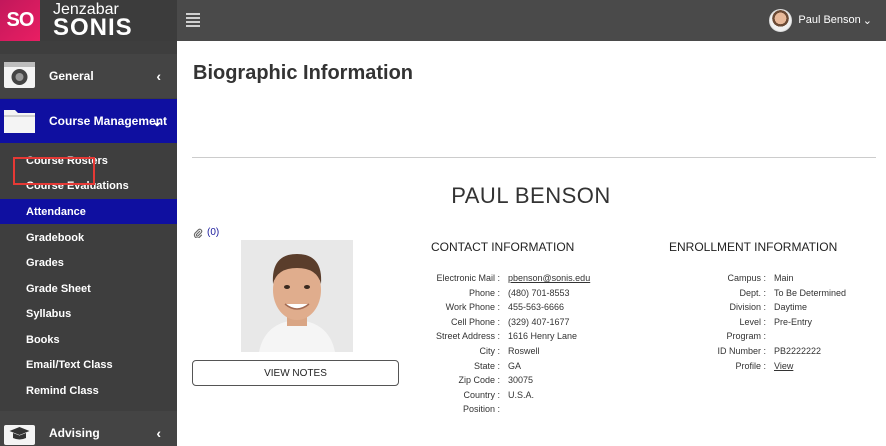 The width and height of the screenshot is (886, 446). I want to click on field-label: Level :, so click(752, 321).